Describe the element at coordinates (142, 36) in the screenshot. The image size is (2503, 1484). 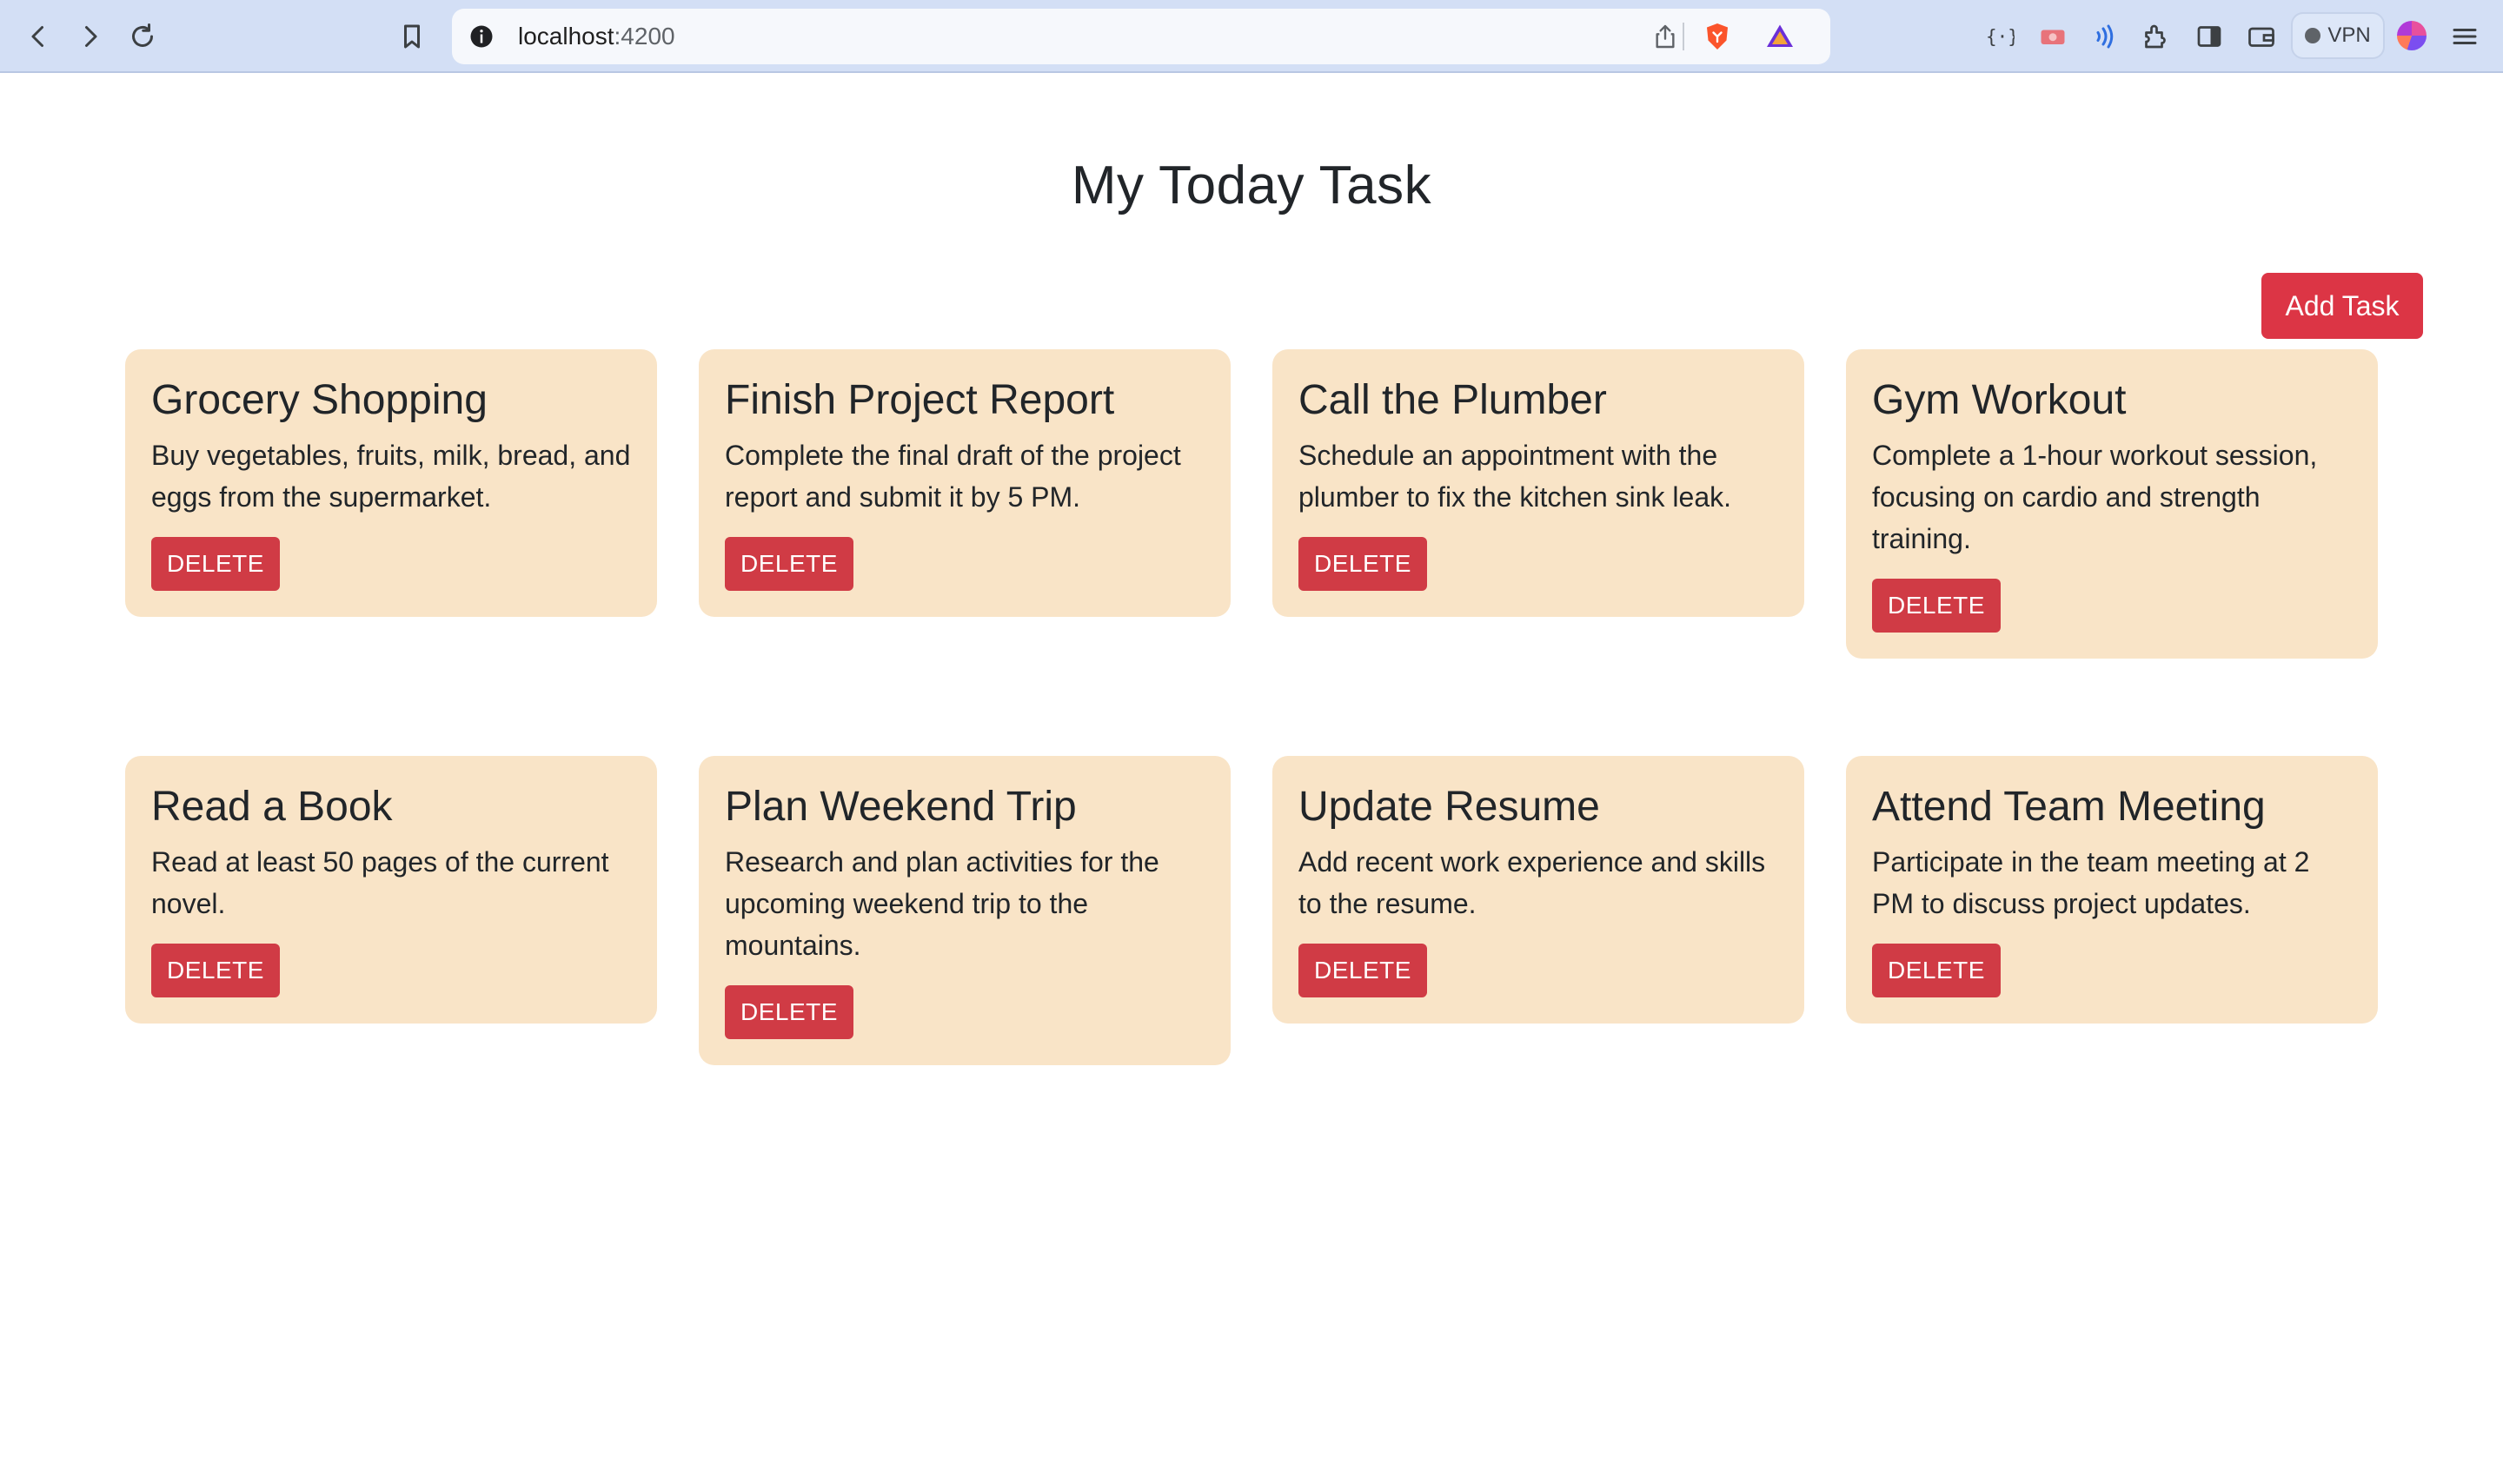
I see `reload-icon` at that location.